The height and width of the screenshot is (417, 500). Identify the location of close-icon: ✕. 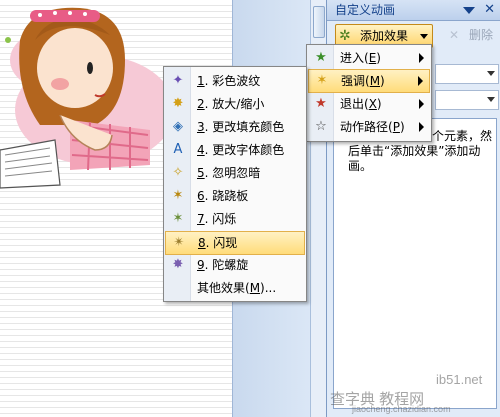
(489, 10).